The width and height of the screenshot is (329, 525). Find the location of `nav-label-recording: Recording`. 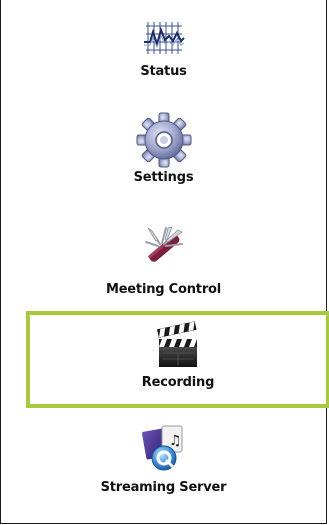

nav-label-recording: Recording is located at coordinates (178, 382).